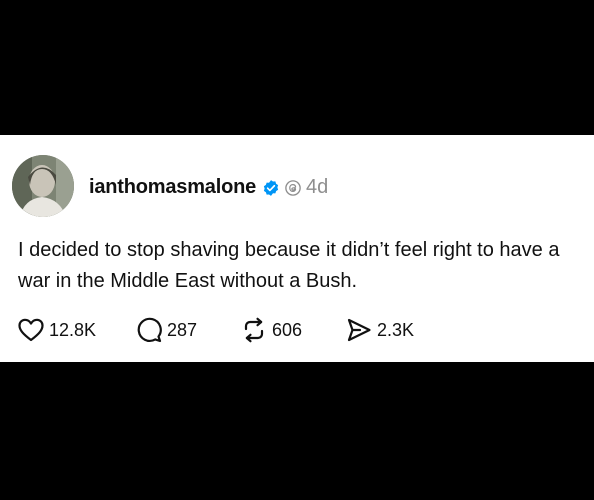  What do you see at coordinates (254, 330) in the screenshot?
I see `repost-arrows-icon` at bounding box center [254, 330].